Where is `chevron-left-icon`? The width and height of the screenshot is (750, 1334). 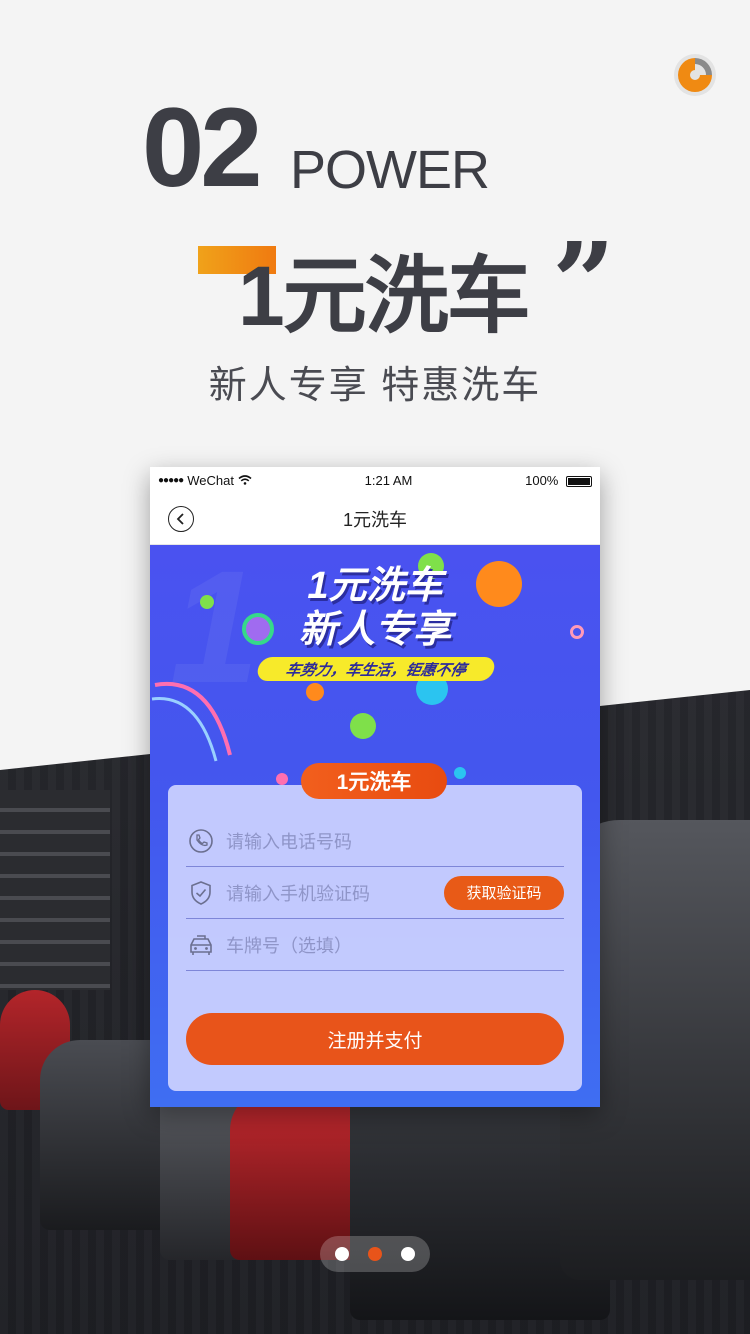
chevron-left-icon is located at coordinates (180, 519).